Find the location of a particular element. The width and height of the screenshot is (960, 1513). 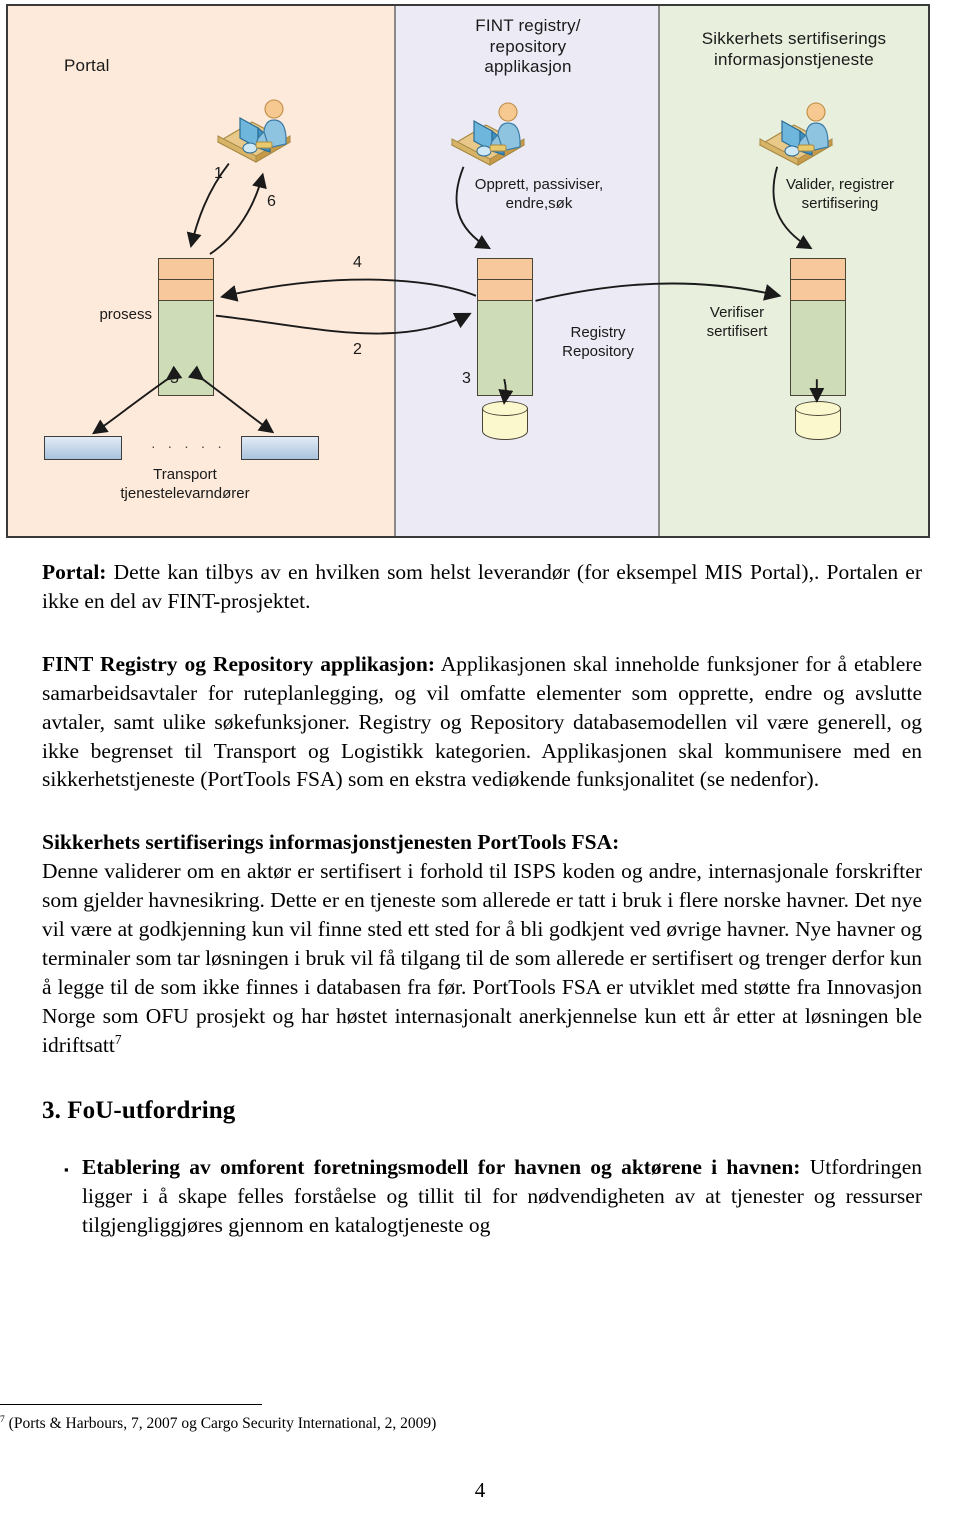

flow-number-5: 5 is located at coordinates (174, 378).